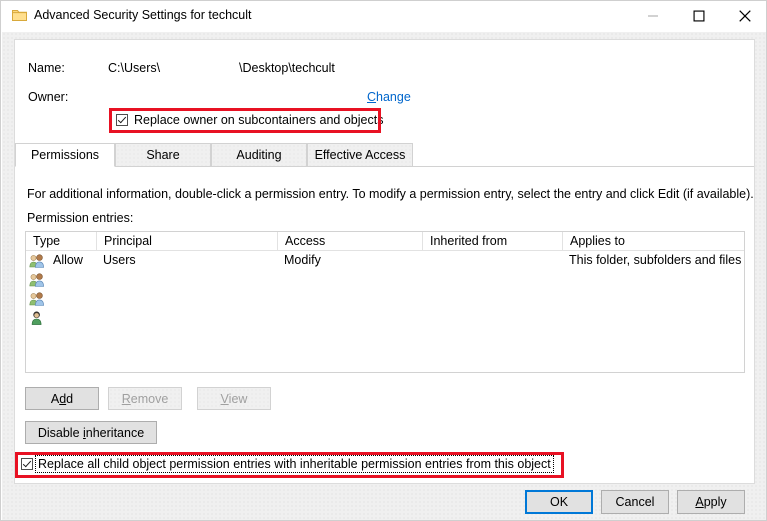 The height and width of the screenshot is (521, 767). Describe the element at coordinates (699, 16) in the screenshot. I see `maximize-button` at that location.